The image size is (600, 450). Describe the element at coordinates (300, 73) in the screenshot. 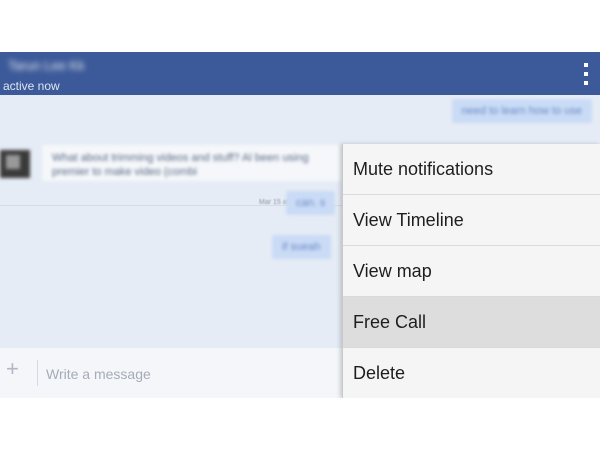

I see `conversation-header: Tarun Lee Kk active now` at that location.